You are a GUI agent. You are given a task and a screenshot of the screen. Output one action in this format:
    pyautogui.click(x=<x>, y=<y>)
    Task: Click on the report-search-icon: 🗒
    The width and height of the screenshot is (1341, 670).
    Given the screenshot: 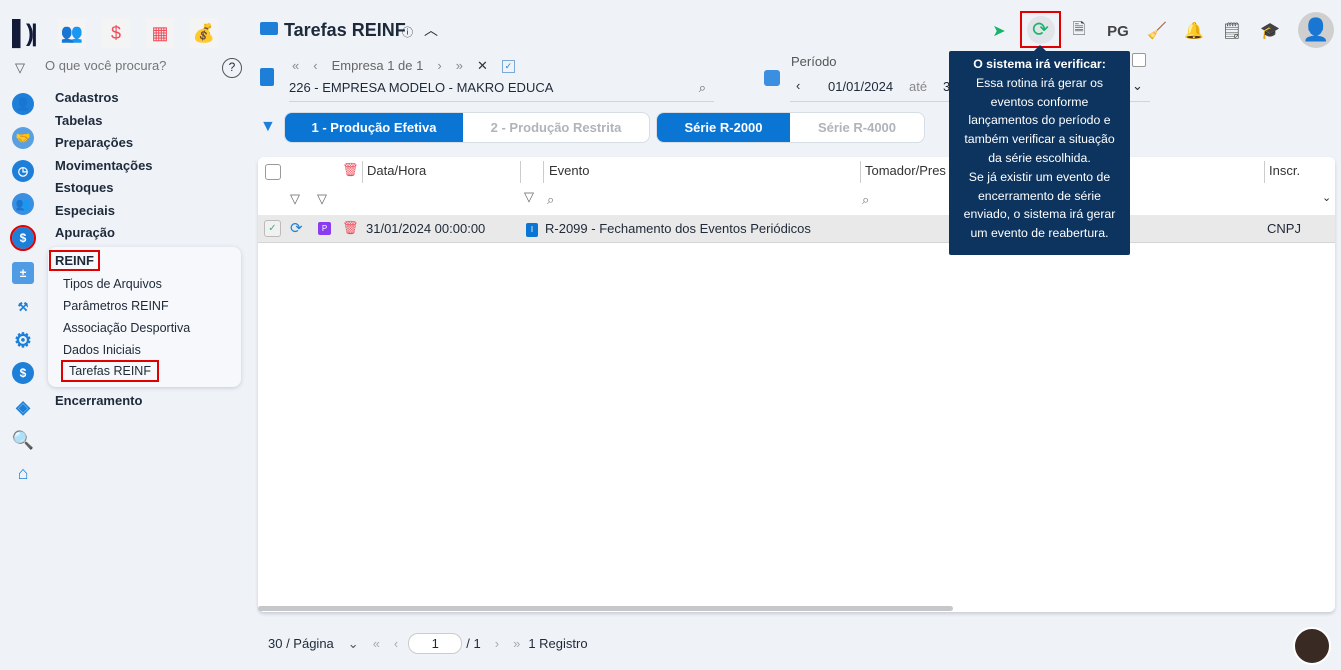 What is the action you would take?
    pyautogui.click(x=1232, y=31)
    